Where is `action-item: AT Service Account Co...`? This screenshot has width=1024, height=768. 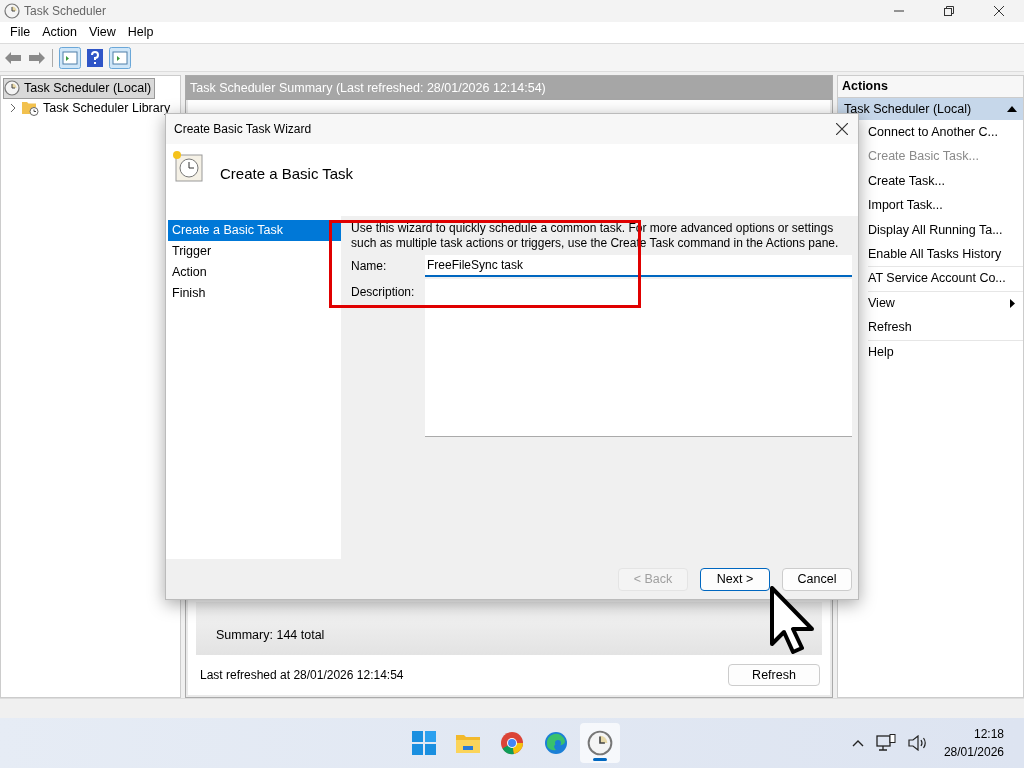 action-item: AT Service Account Co... is located at coordinates (945, 279).